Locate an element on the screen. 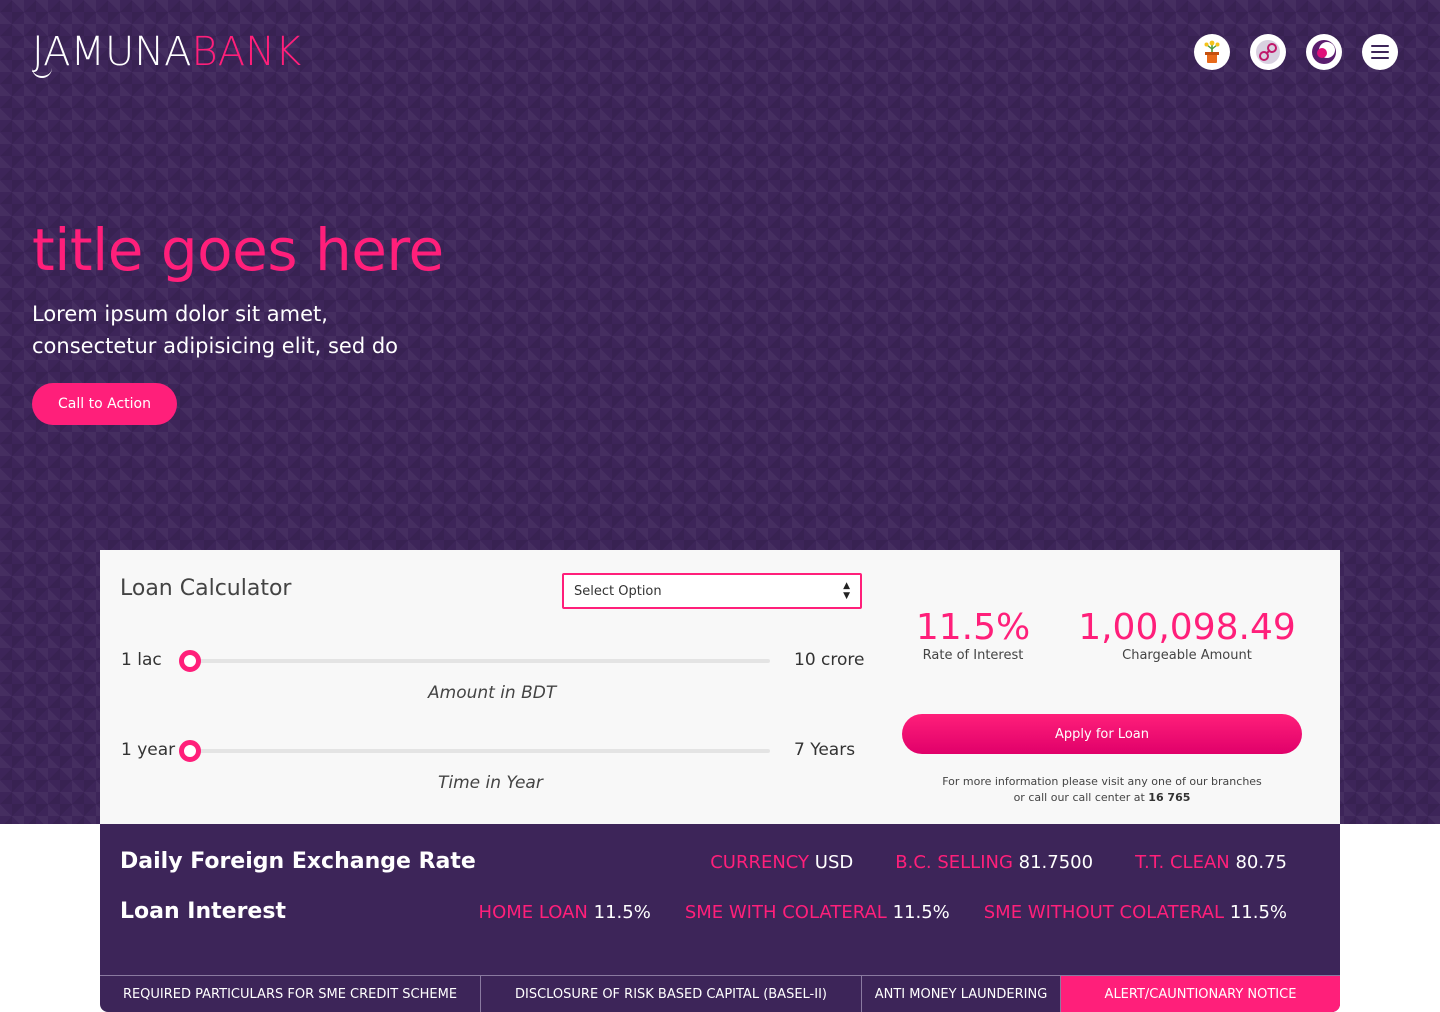 This screenshot has width=1440, height=1012. chargeable-amount: 1,00,098.49 Chargeable Amount is located at coordinates (1187, 635).